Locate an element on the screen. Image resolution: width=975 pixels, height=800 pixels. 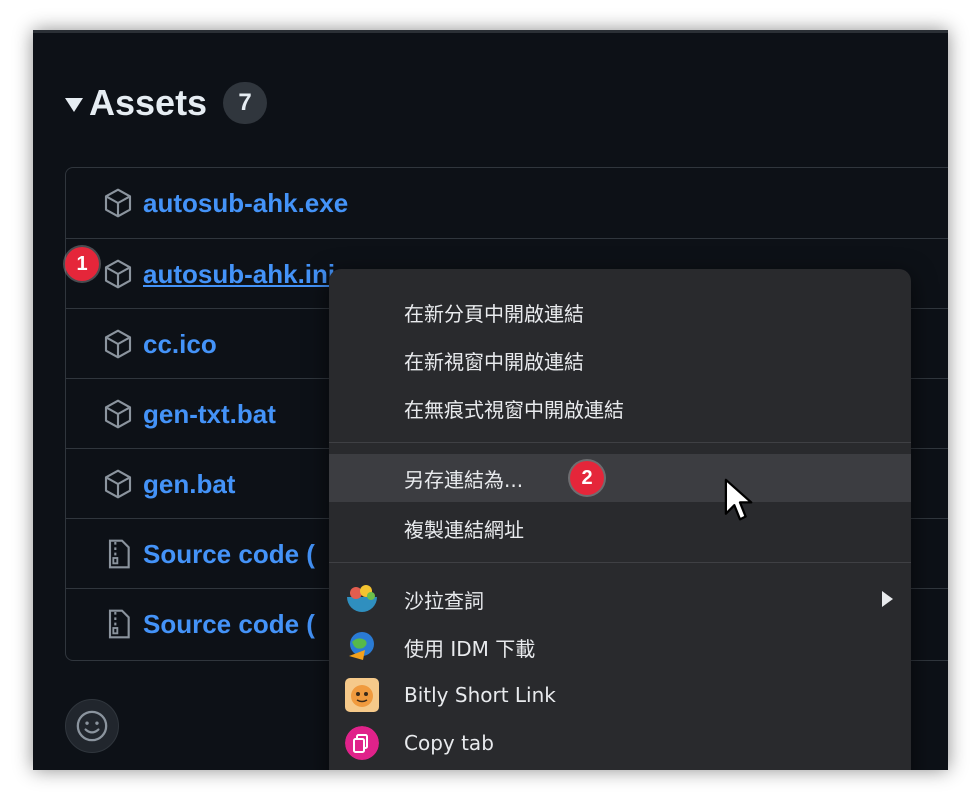
menu-item-label: 在新視窗中開啟連結 is located at coordinates (494, 361).